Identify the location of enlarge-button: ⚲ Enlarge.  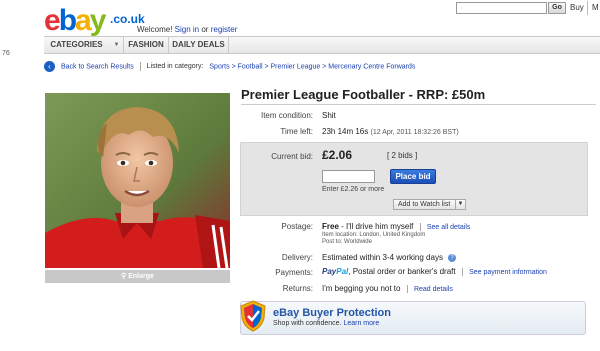
(137, 276).